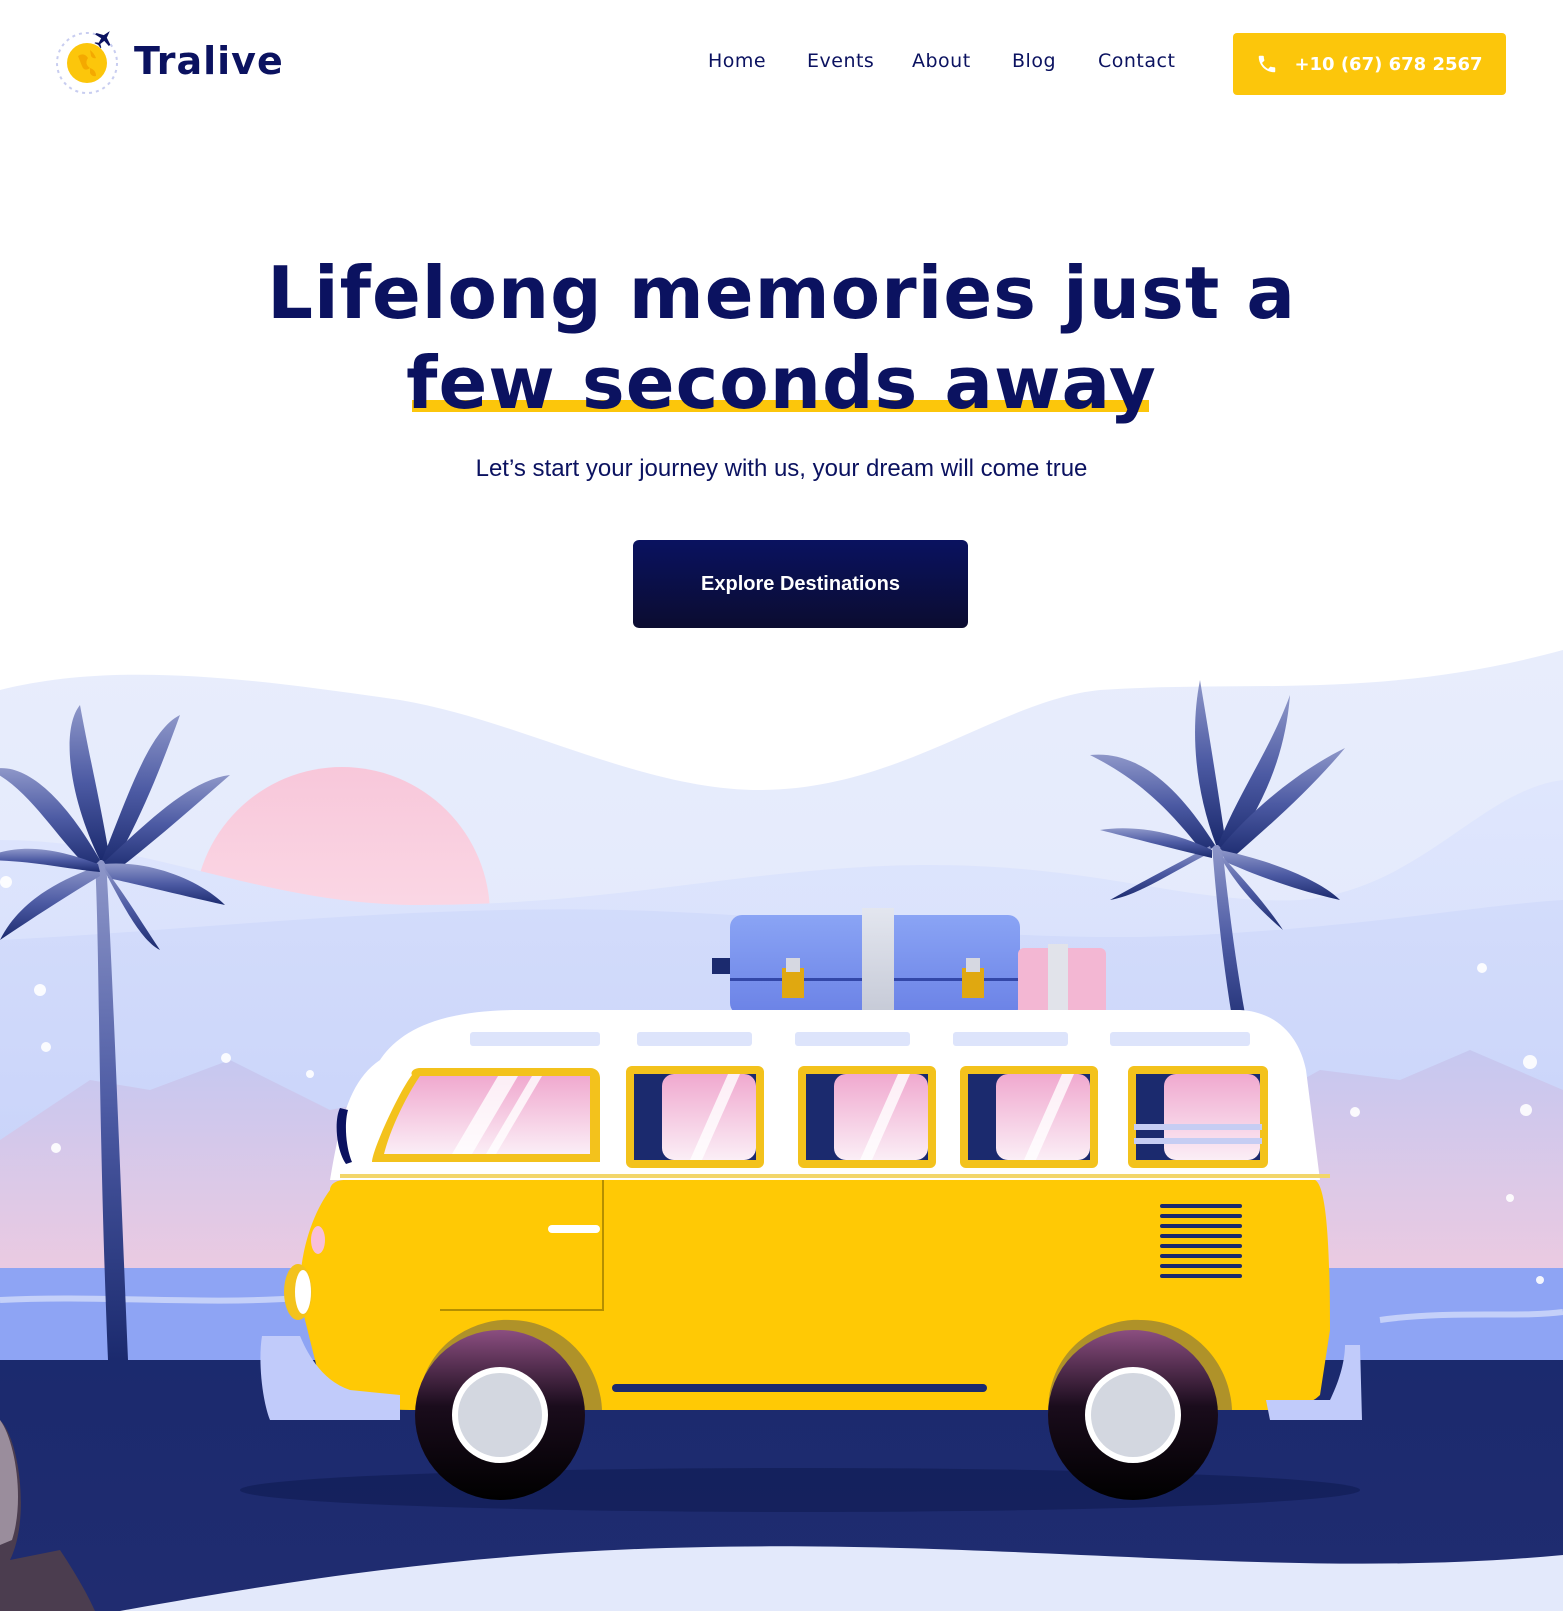 This screenshot has width=1563, height=1611. What do you see at coordinates (840, 61) in the screenshot?
I see `nav-link-events: Events` at bounding box center [840, 61].